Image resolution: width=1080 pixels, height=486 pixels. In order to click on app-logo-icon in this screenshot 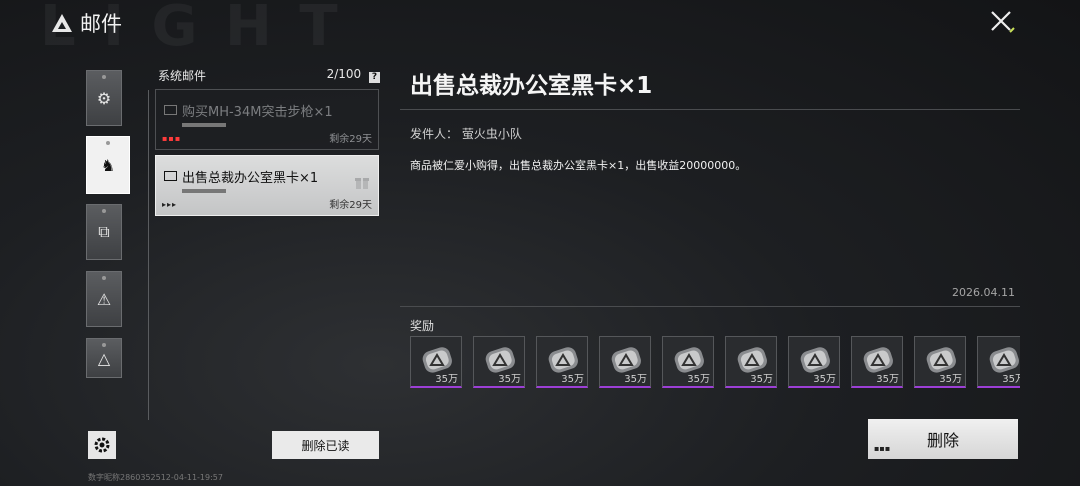, I will do `click(62, 23)`.